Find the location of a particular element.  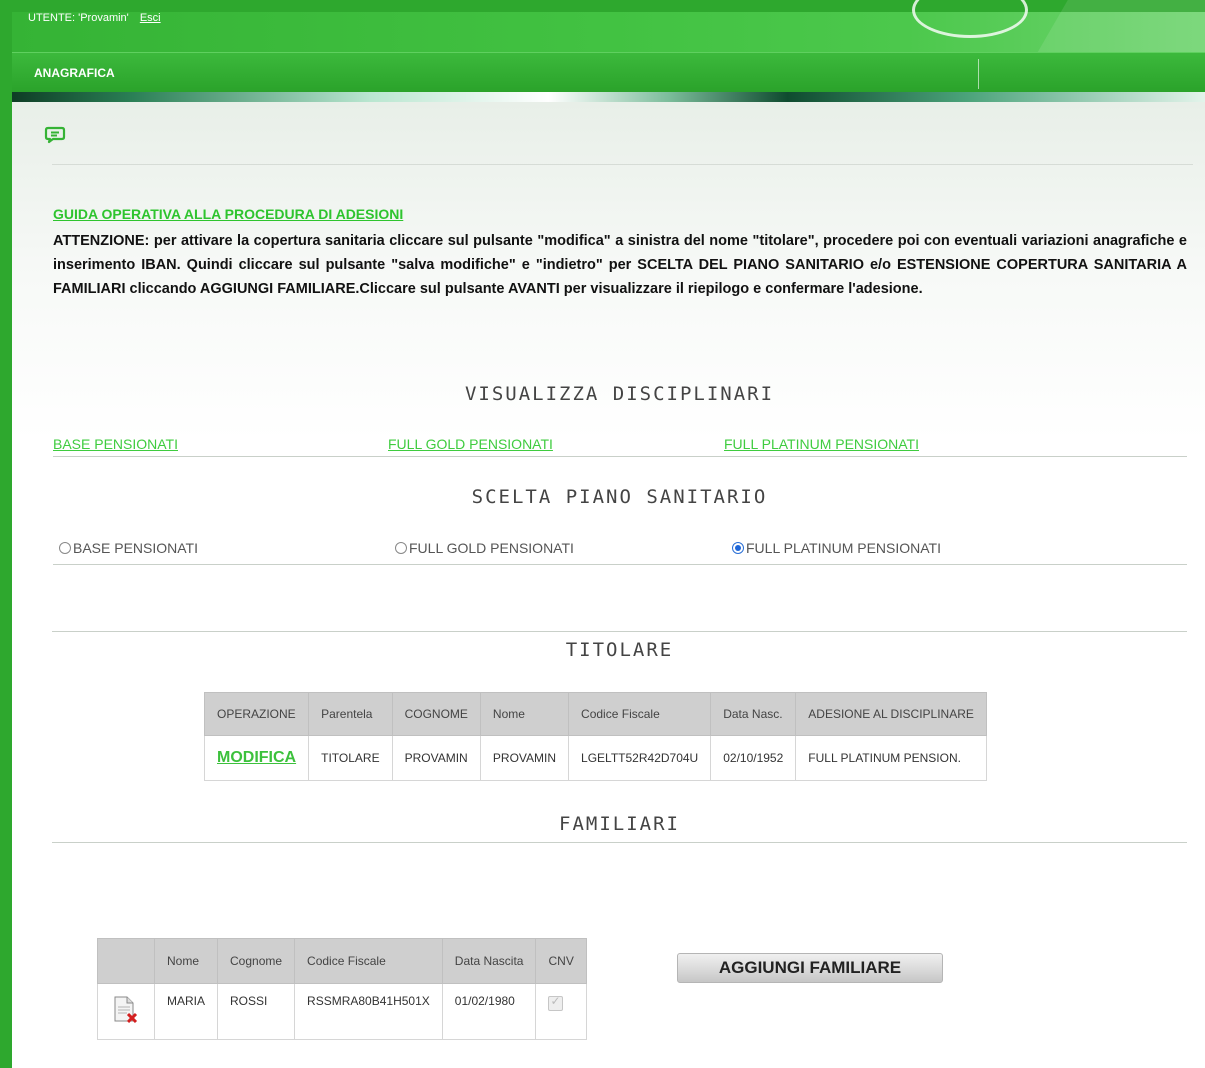

operation-cell: MODIFICA is located at coordinates (256, 758).